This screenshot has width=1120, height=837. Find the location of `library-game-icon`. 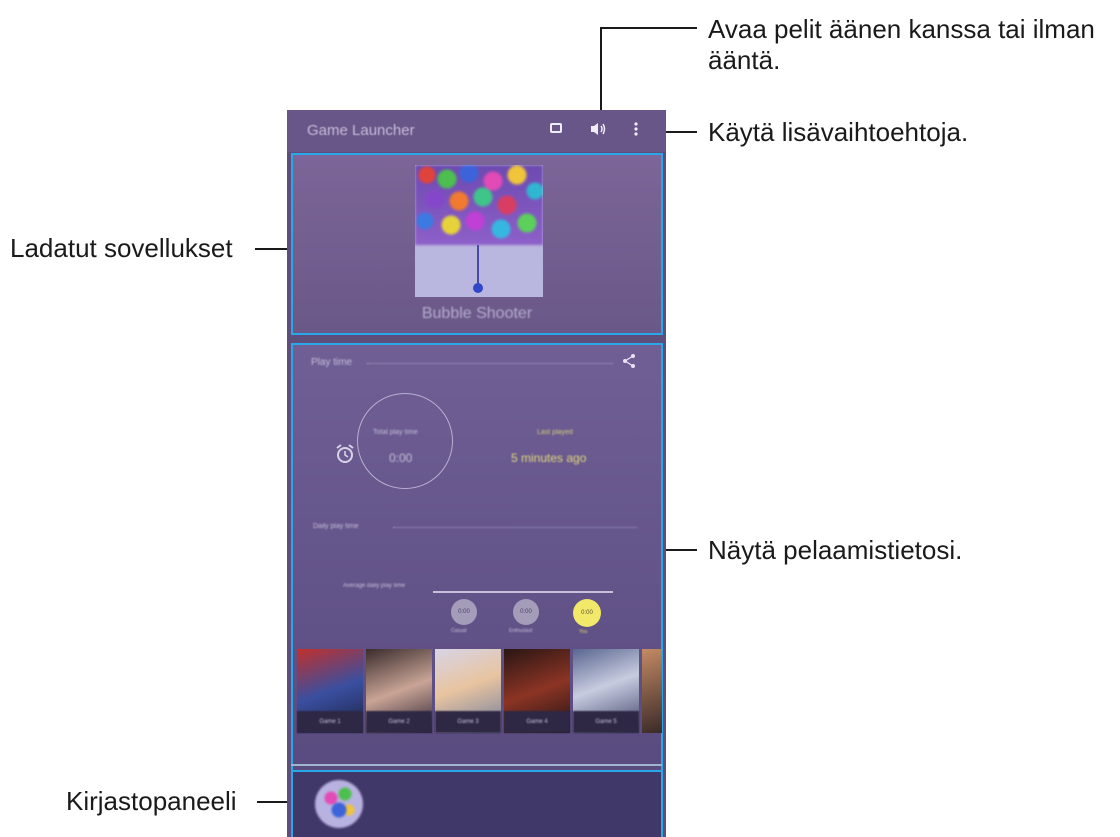

library-game-icon is located at coordinates (339, 804).